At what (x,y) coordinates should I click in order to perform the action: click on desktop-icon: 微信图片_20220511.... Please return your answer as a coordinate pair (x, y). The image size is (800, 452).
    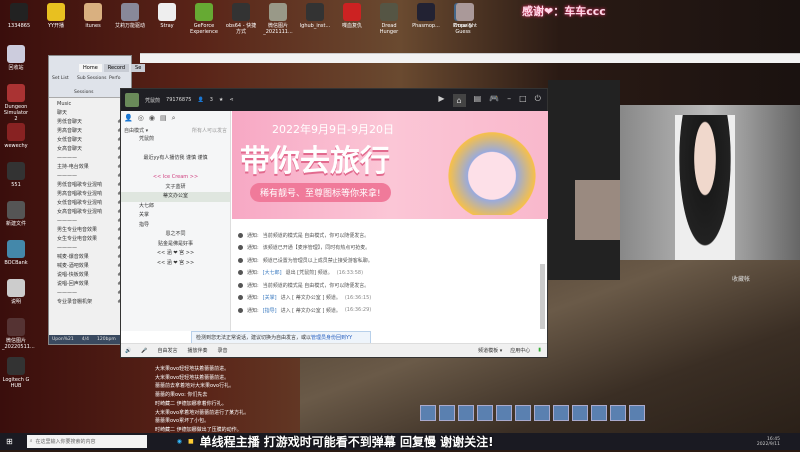
    Looking at the image, I should click on (18, 337).